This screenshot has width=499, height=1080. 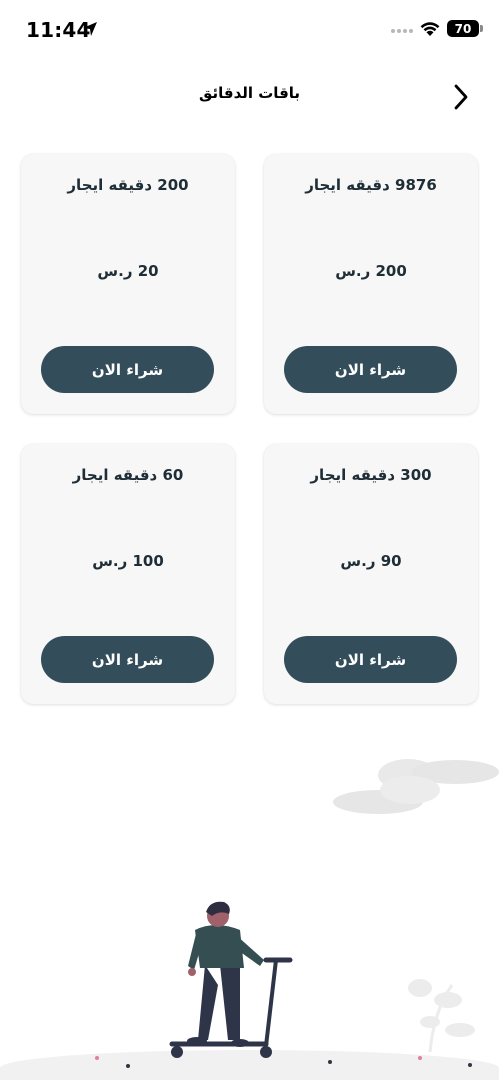 What do you see at coordinates (249, 93) in the screenshot?
I see `page-title: باقات الدقائق` at bounding box center [249, 93].